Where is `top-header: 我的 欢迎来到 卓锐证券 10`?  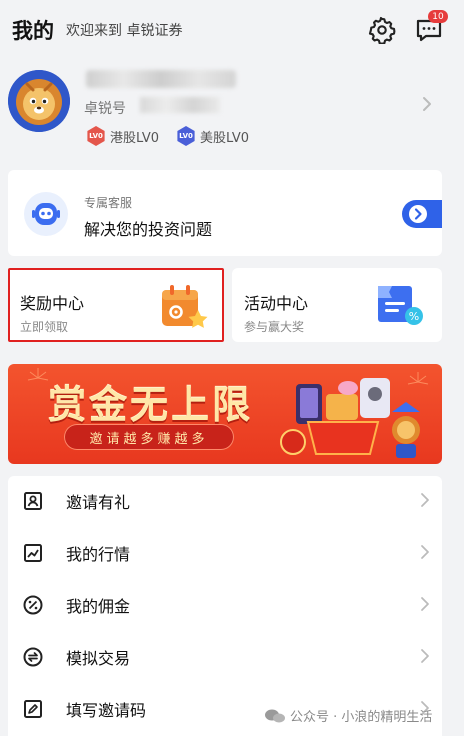 top-header: 我的 欢迎来到 卓锐证券 10 is located at coordinates (232, 30).